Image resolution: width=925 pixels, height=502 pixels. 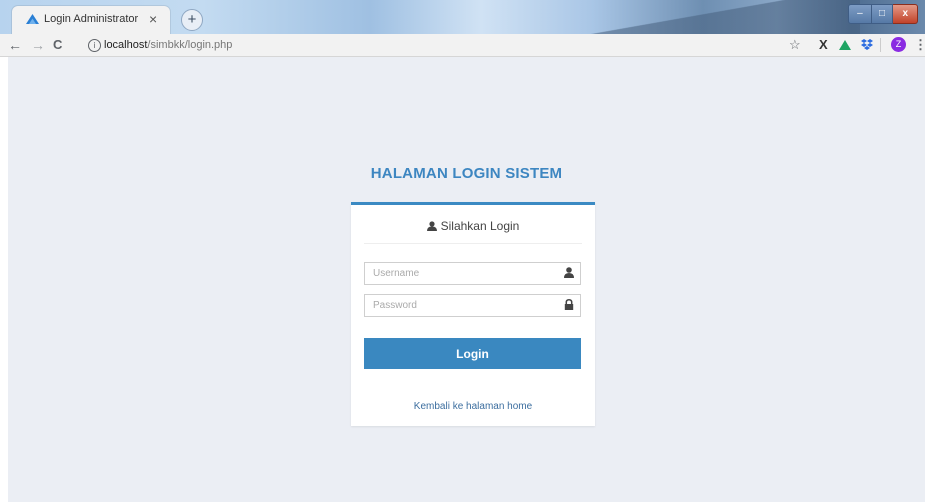 I want to click on site-favicon-icon, so click(x=32, y=19).